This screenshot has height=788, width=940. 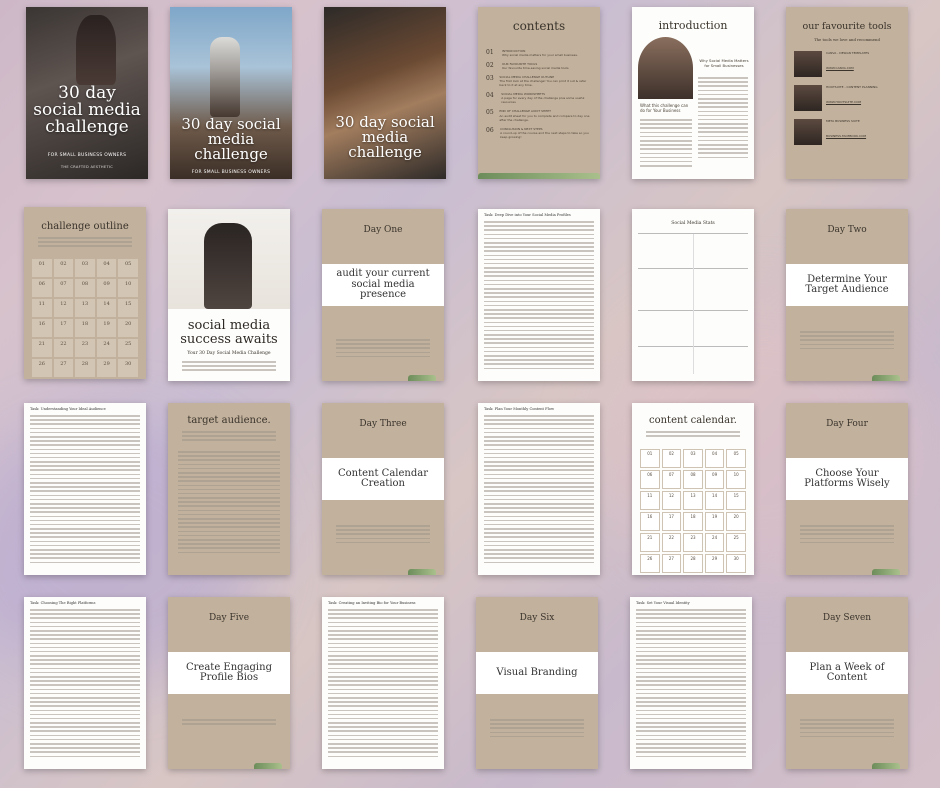 I want to click on stats-page: Social Media Stats, so click(x=693, y=295).